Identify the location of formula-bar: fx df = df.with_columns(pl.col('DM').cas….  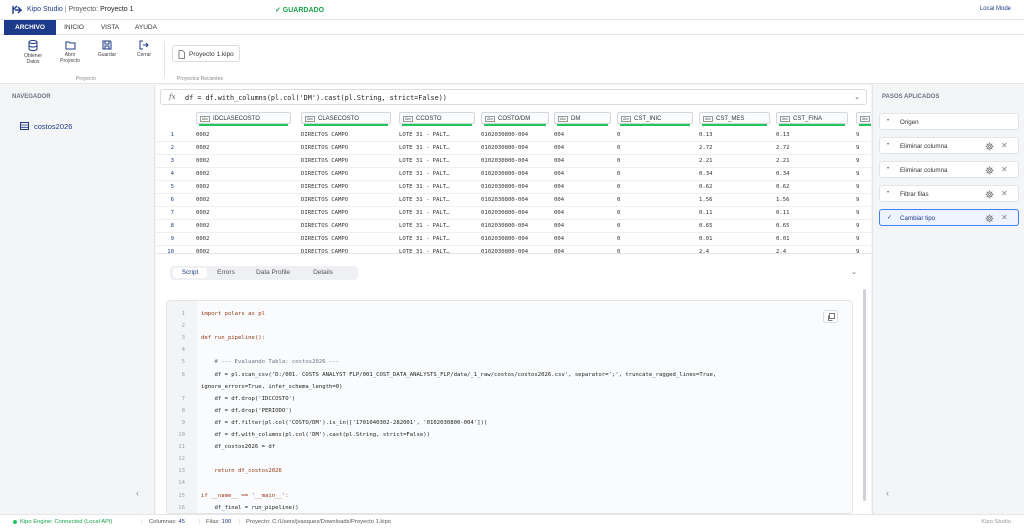
(513, 97).